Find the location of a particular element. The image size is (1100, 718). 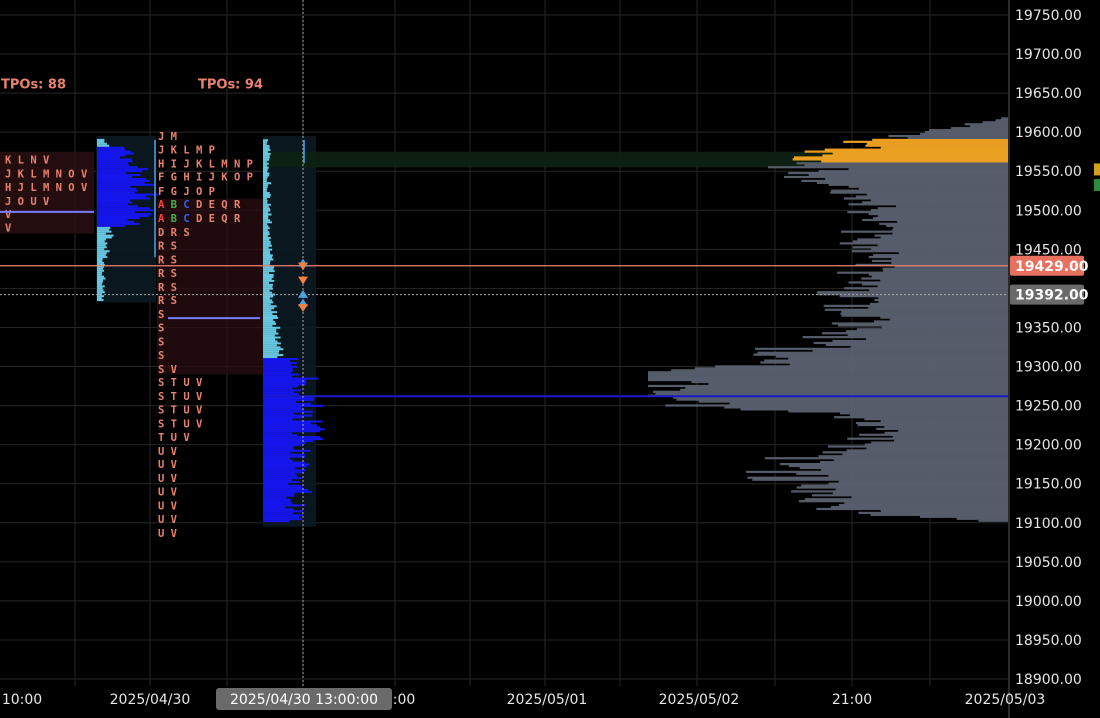

tpo-row: A B C D E Q R is located at coordinates (199, 205).